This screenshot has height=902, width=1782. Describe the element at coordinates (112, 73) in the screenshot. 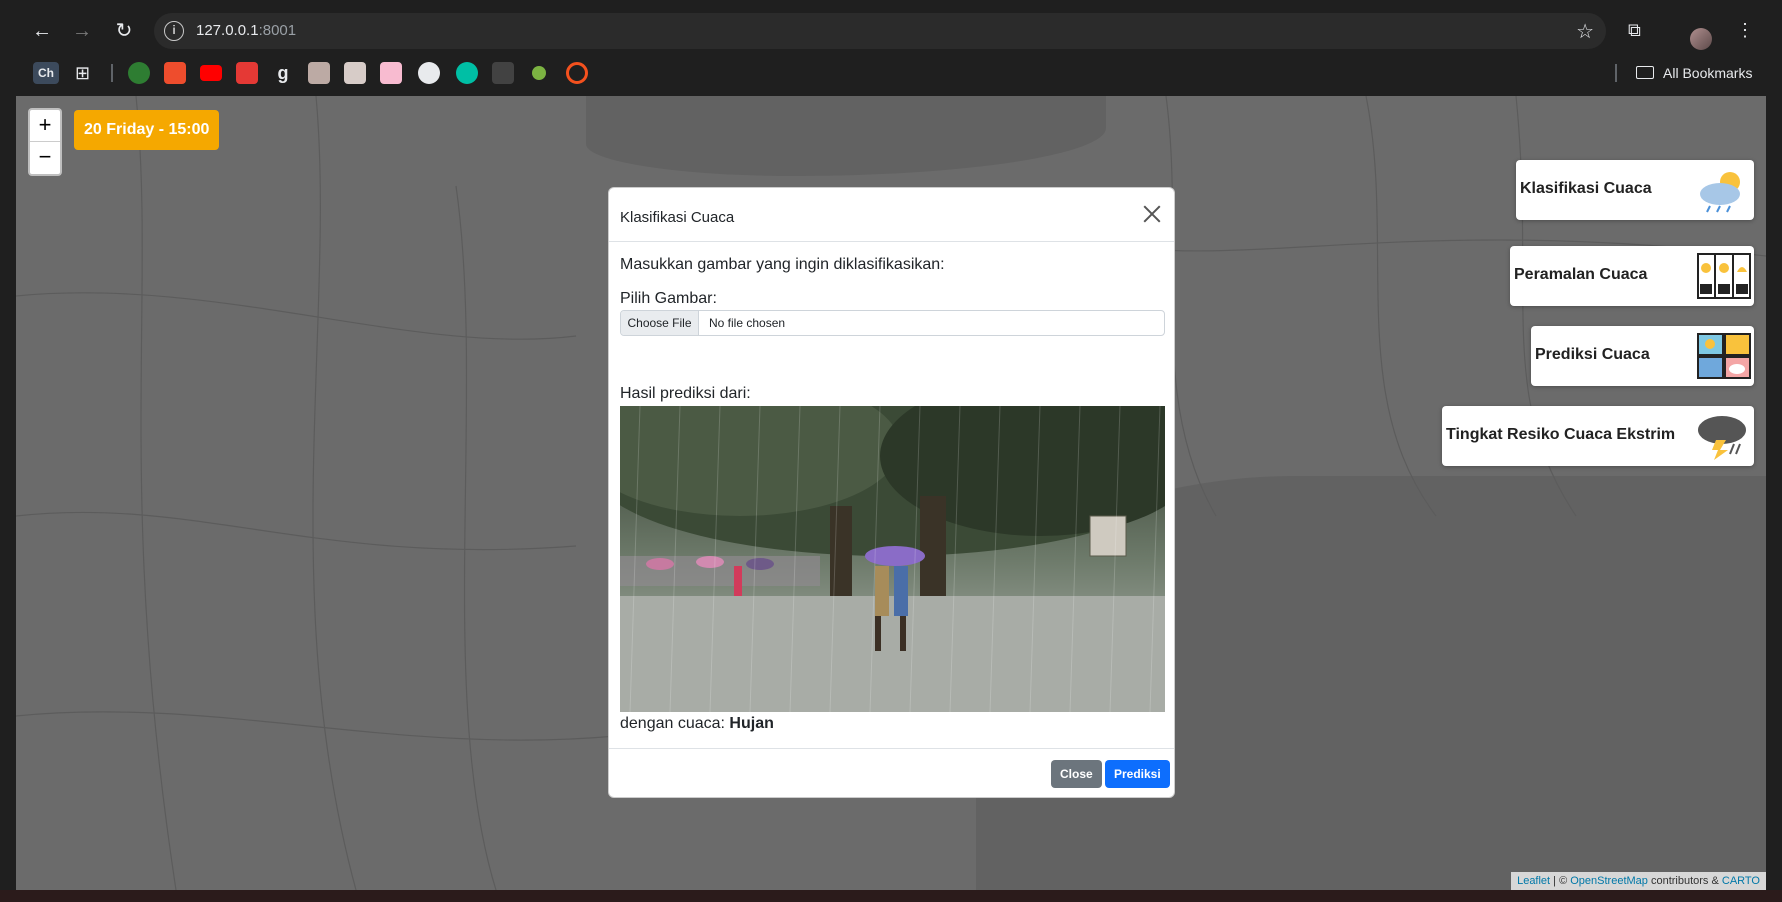

I see `bookmark-separator` at that location.